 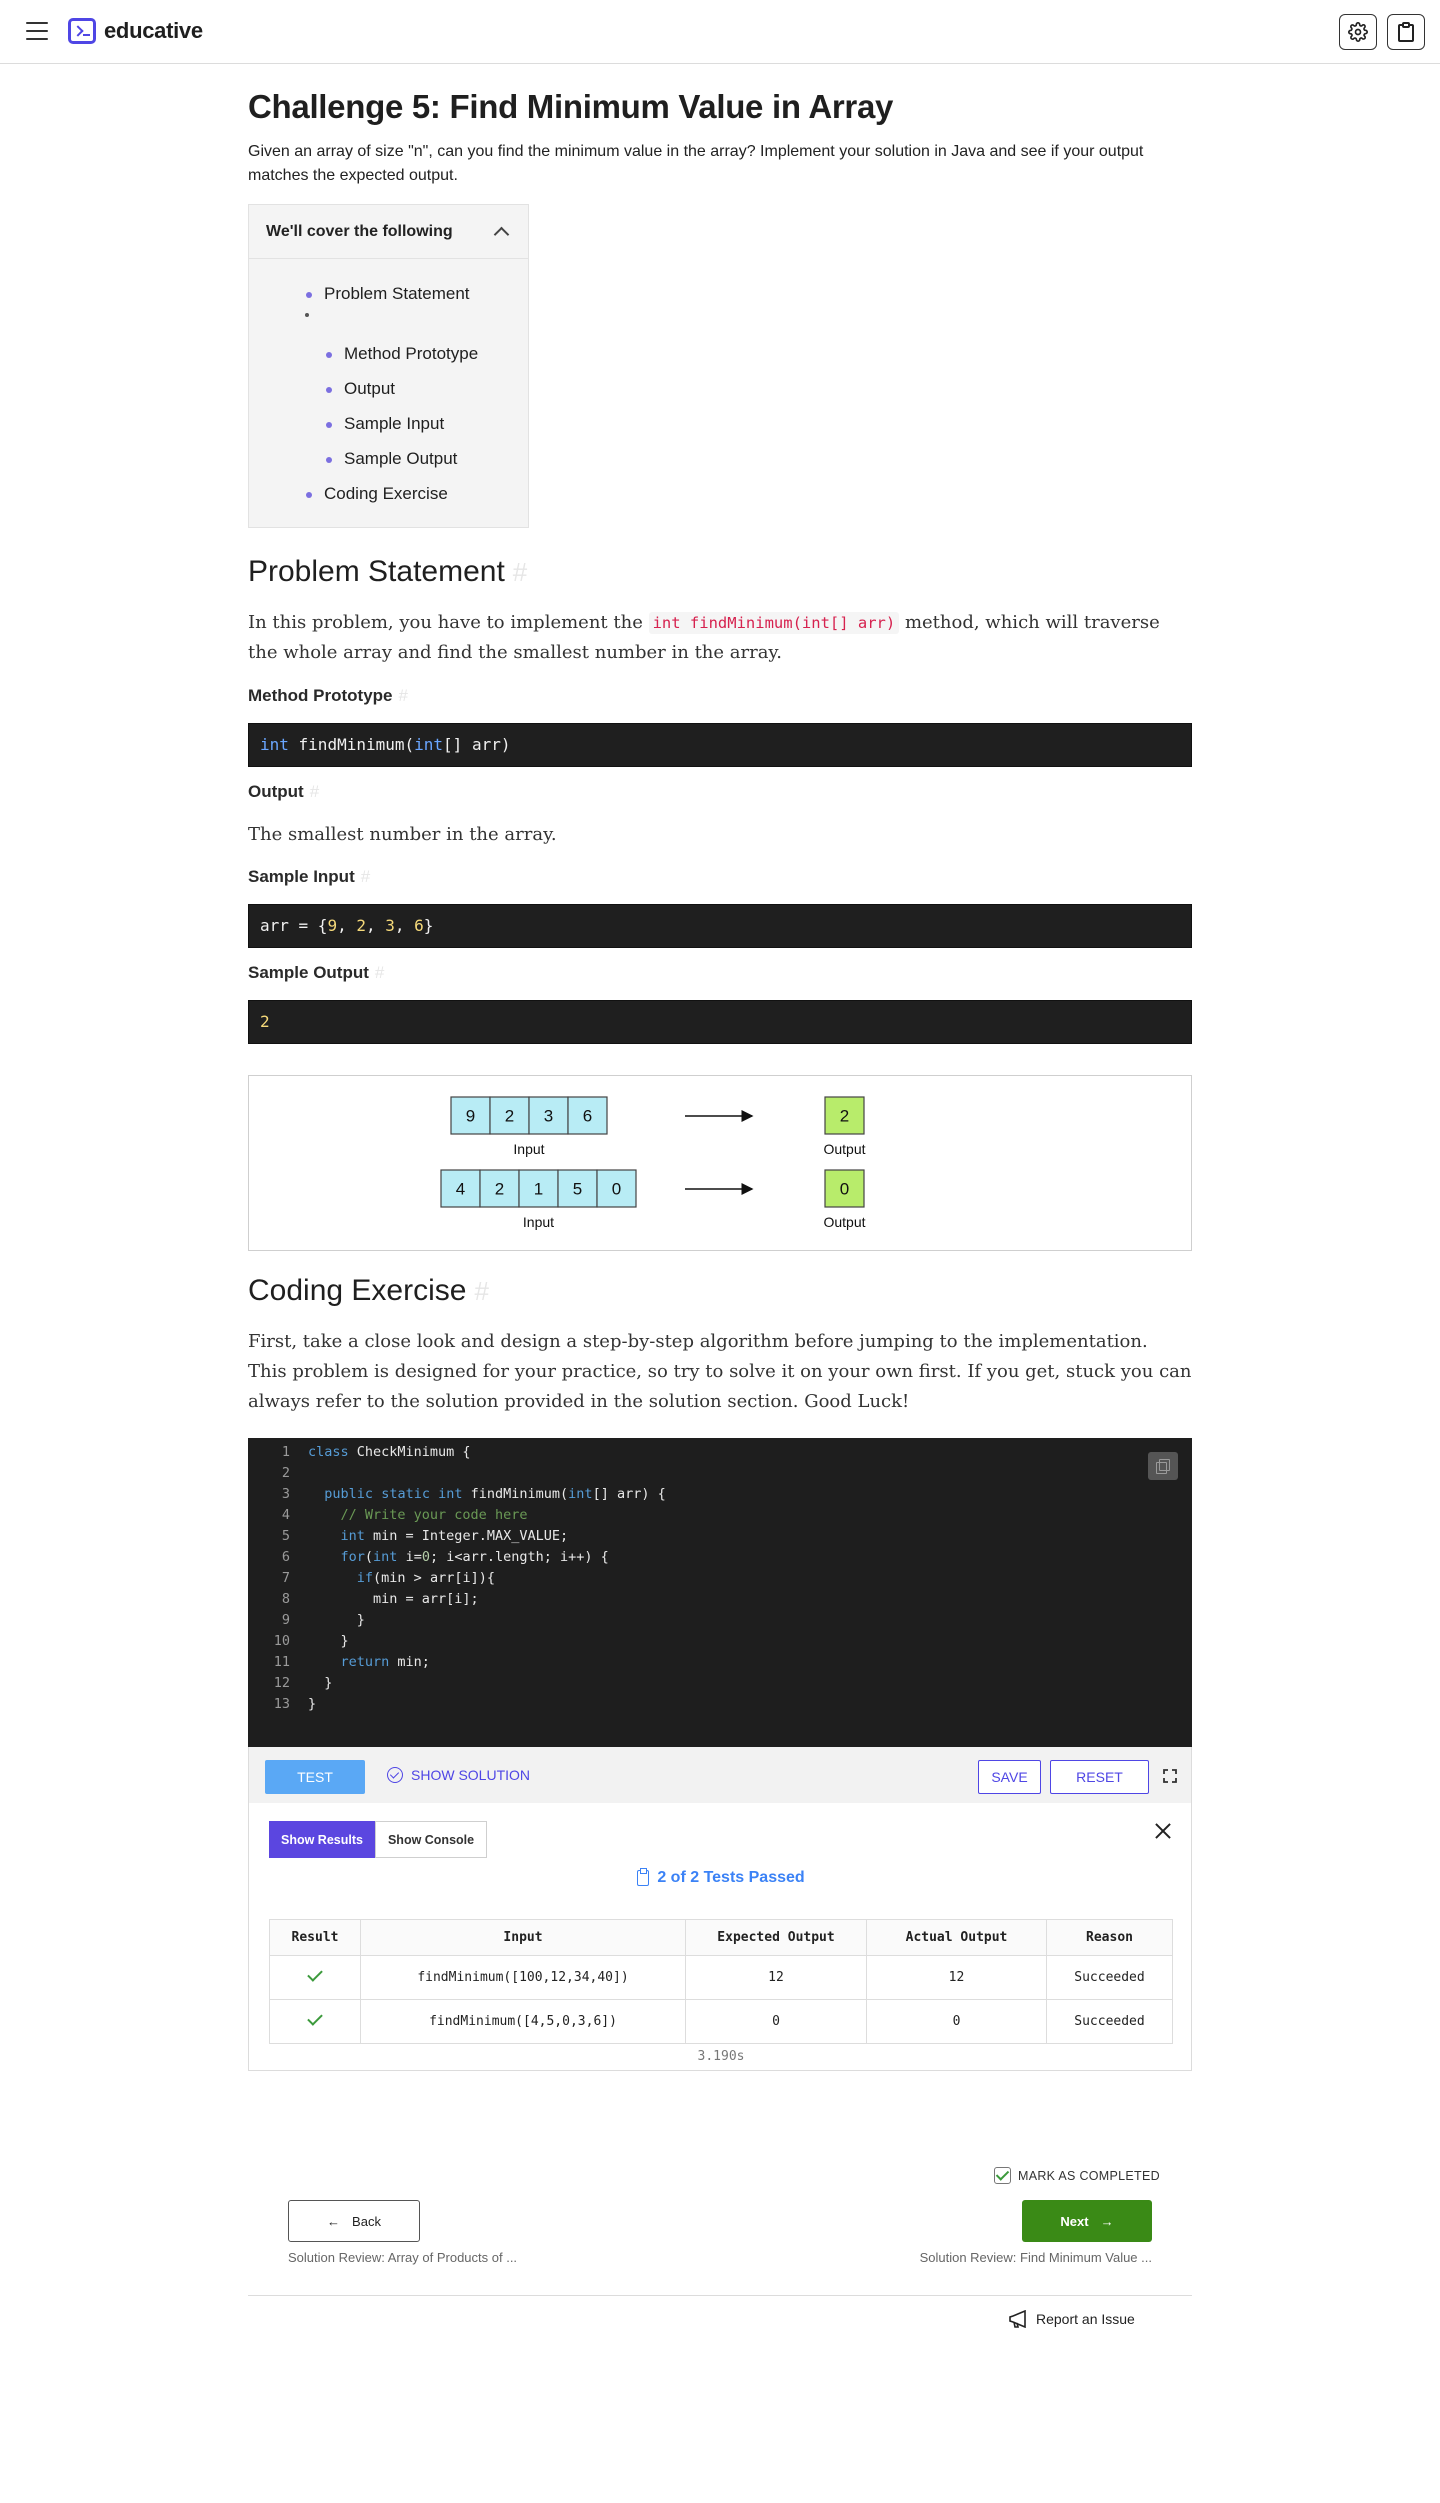 I want to click on toc-item-coding-exercise: Coding Exercise, so click(x=377, y=494).